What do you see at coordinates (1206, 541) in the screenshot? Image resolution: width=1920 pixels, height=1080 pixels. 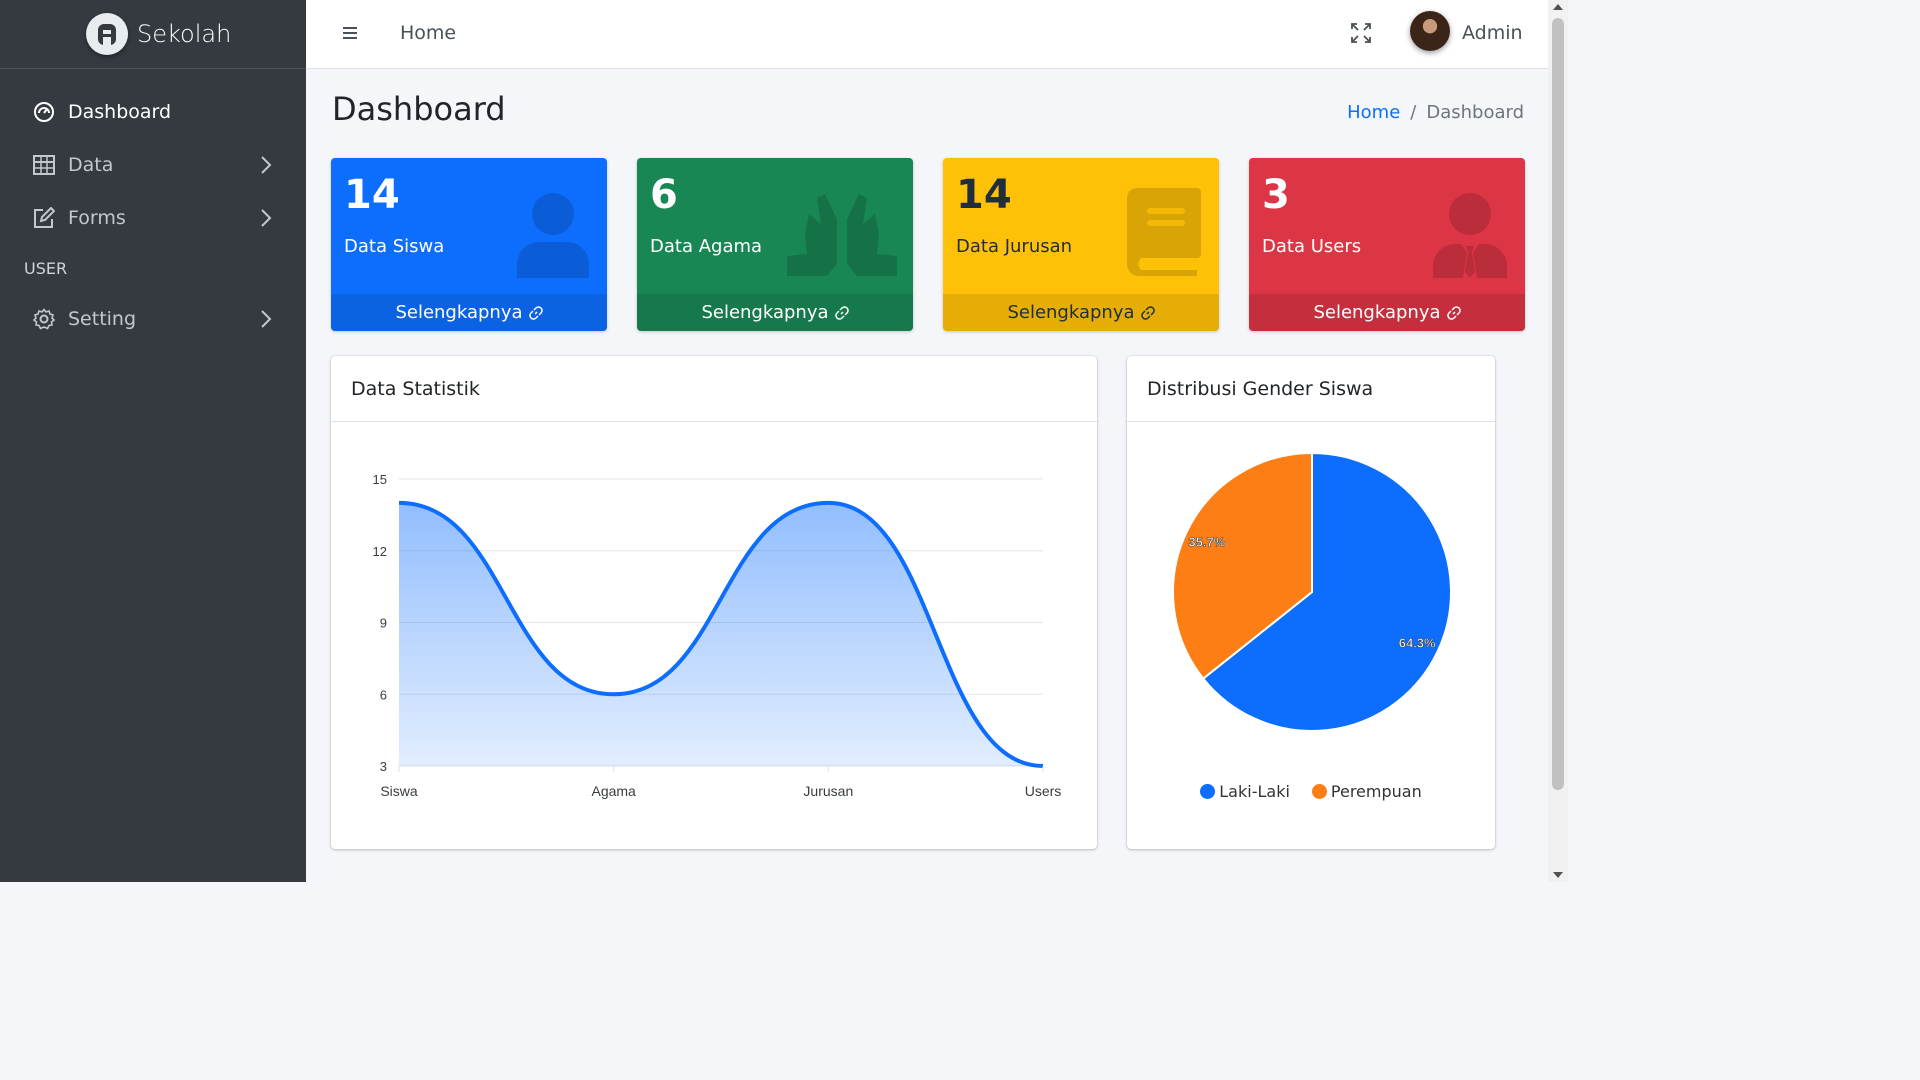 I see `pie-value-label: 35.7%` at bounding box center [1206, 541].